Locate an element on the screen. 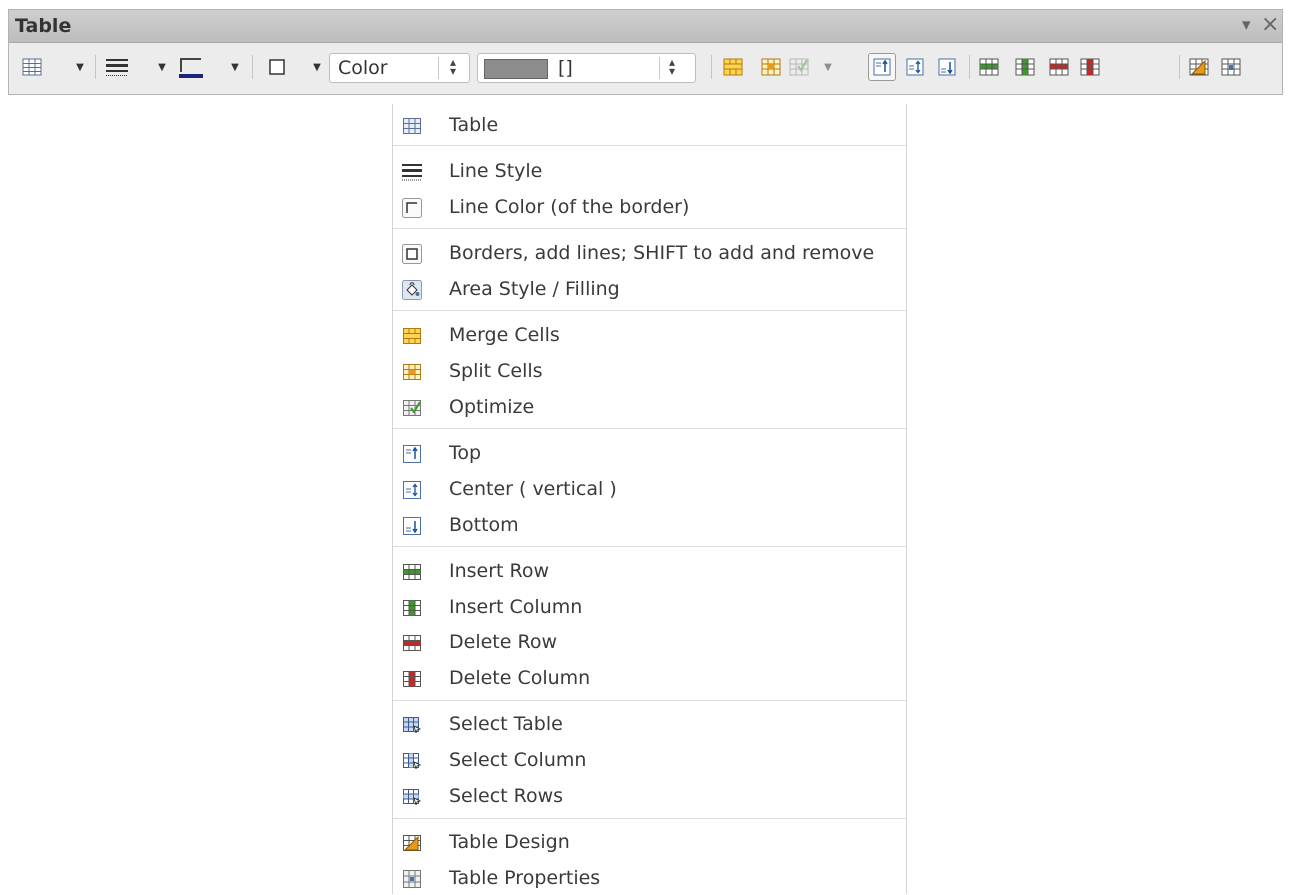  fill-select: [] ▴ ▾ is located at coordinates (586, 68).